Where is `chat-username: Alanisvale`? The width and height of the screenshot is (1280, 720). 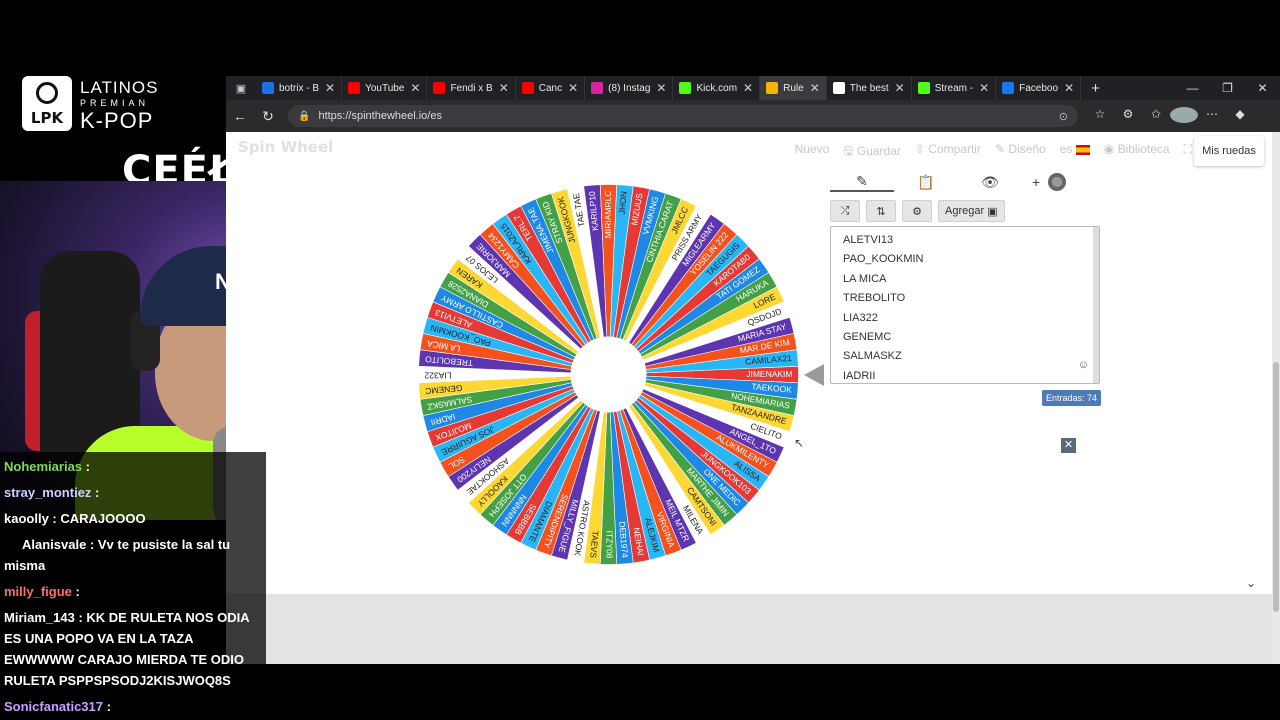 chat-username: Alanisvale is located at coordinates (54, 544).